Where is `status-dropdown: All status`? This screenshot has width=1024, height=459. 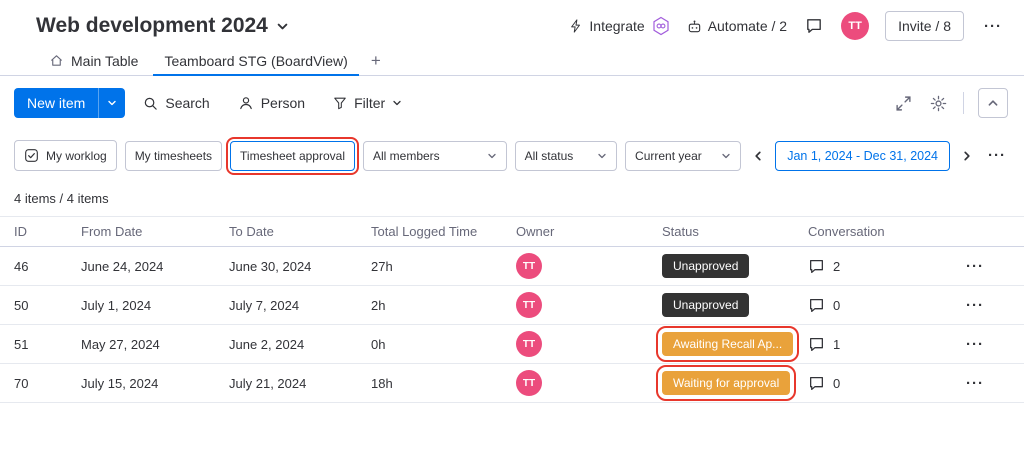
status-dropdown: All status is located at coordinates (566, 155).